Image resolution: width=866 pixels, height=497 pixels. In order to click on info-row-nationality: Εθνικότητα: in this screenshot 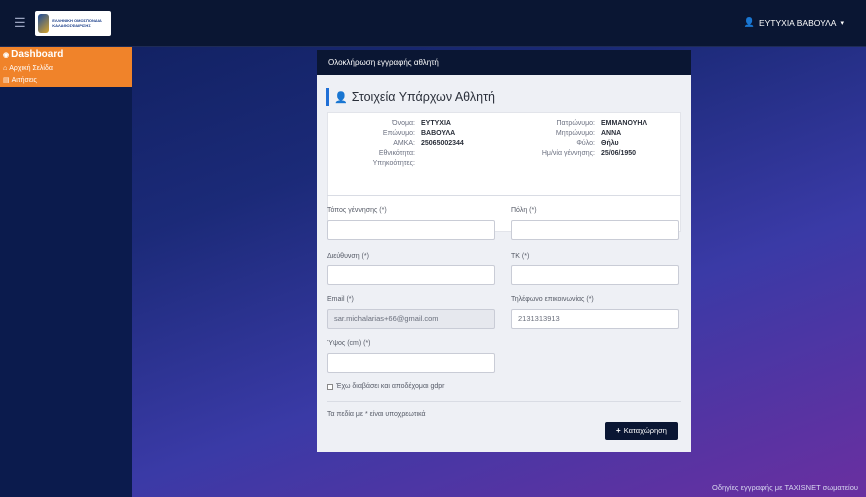, I will do `click(396, 154)`.